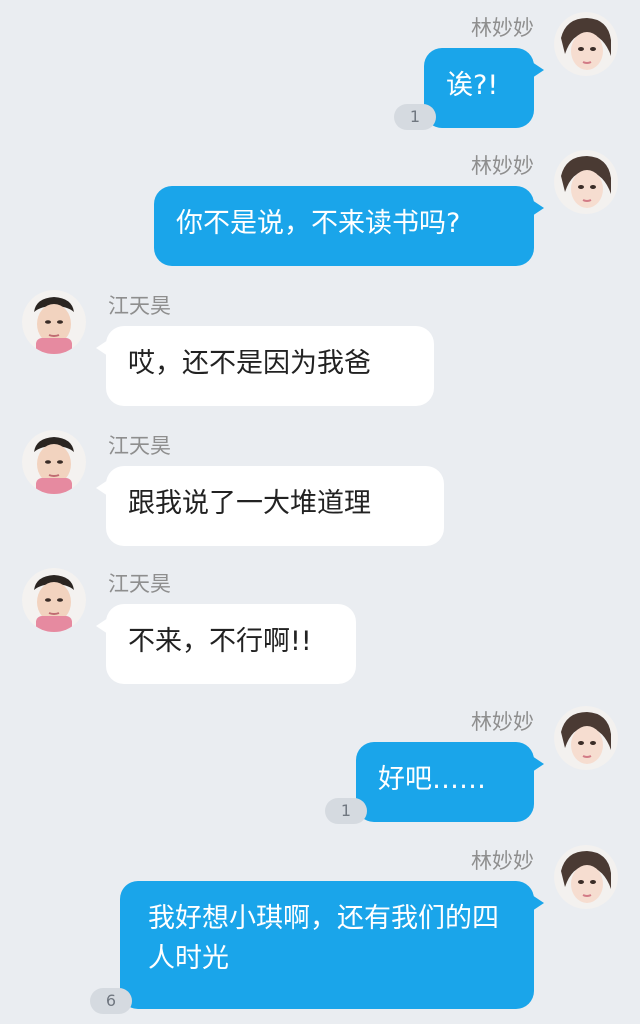  Describe the element at coordinates (265, 366) in the screenshot. I see `message-bubble: 哎，还不是因为我爸` at that location.